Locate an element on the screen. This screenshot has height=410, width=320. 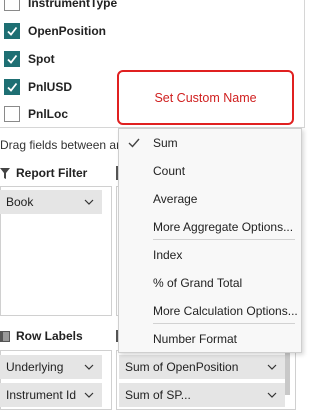
menu-item-count: Count is located at coordinates (210, 171).